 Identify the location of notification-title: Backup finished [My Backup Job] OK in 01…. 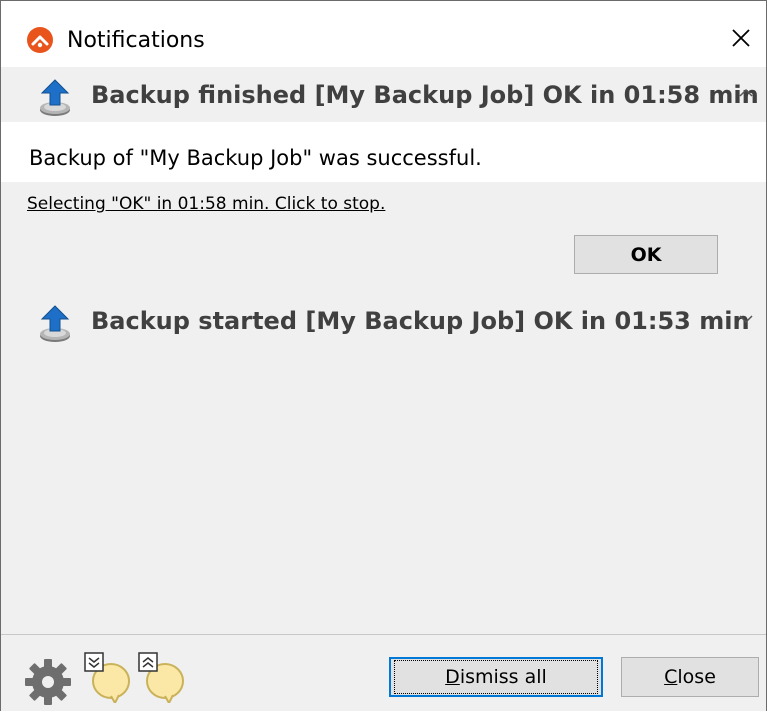
(425, 95).